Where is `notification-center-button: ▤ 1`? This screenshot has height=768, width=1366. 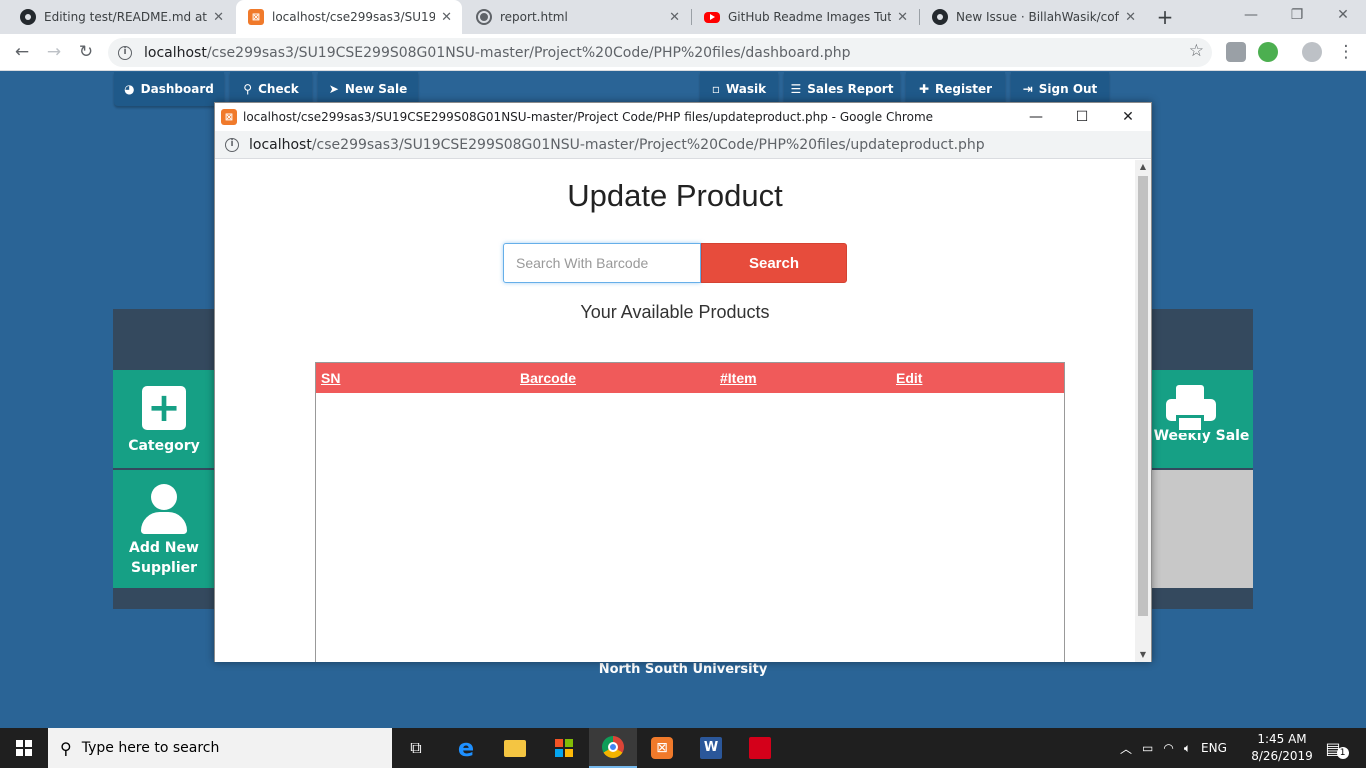
notification-center-button: ▤ 1 is located at coordinates (1337, 748).